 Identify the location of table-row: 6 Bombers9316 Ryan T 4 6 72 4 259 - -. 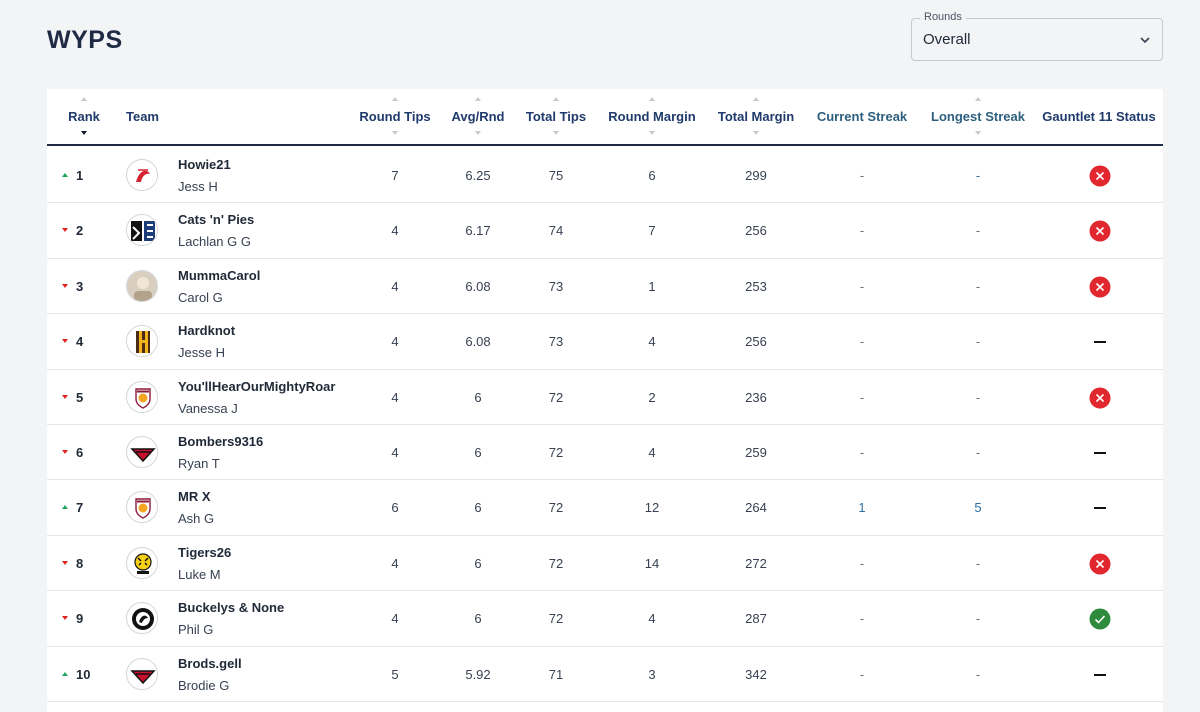
(605, 453).